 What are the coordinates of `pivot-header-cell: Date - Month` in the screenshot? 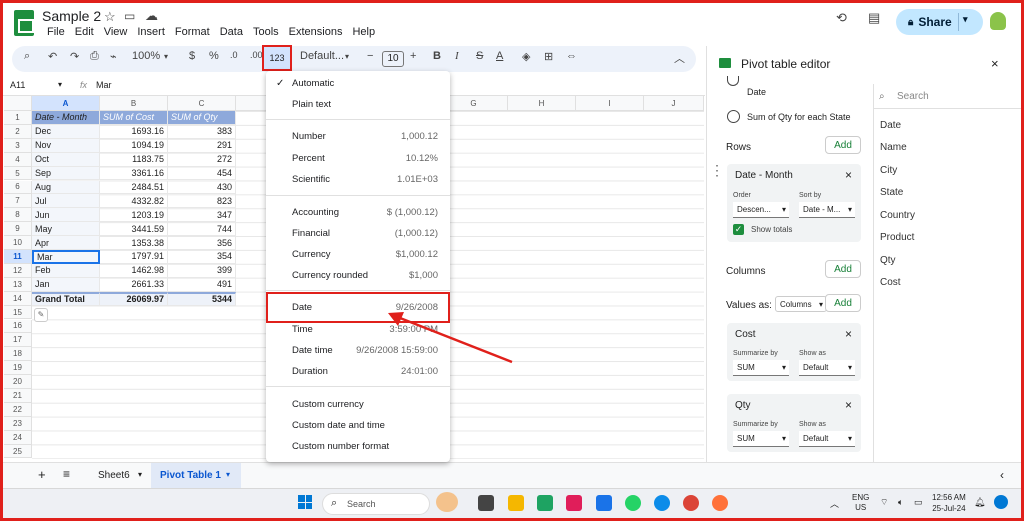 It's located at (66, 118).